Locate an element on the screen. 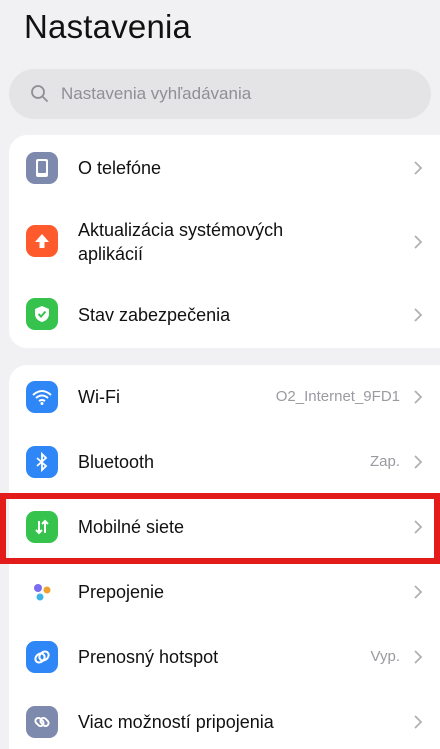 Image resolution: width=440 pixels, height=749 pixels. settings-item-label: Bluetooth is located at coordinates (116, 462).